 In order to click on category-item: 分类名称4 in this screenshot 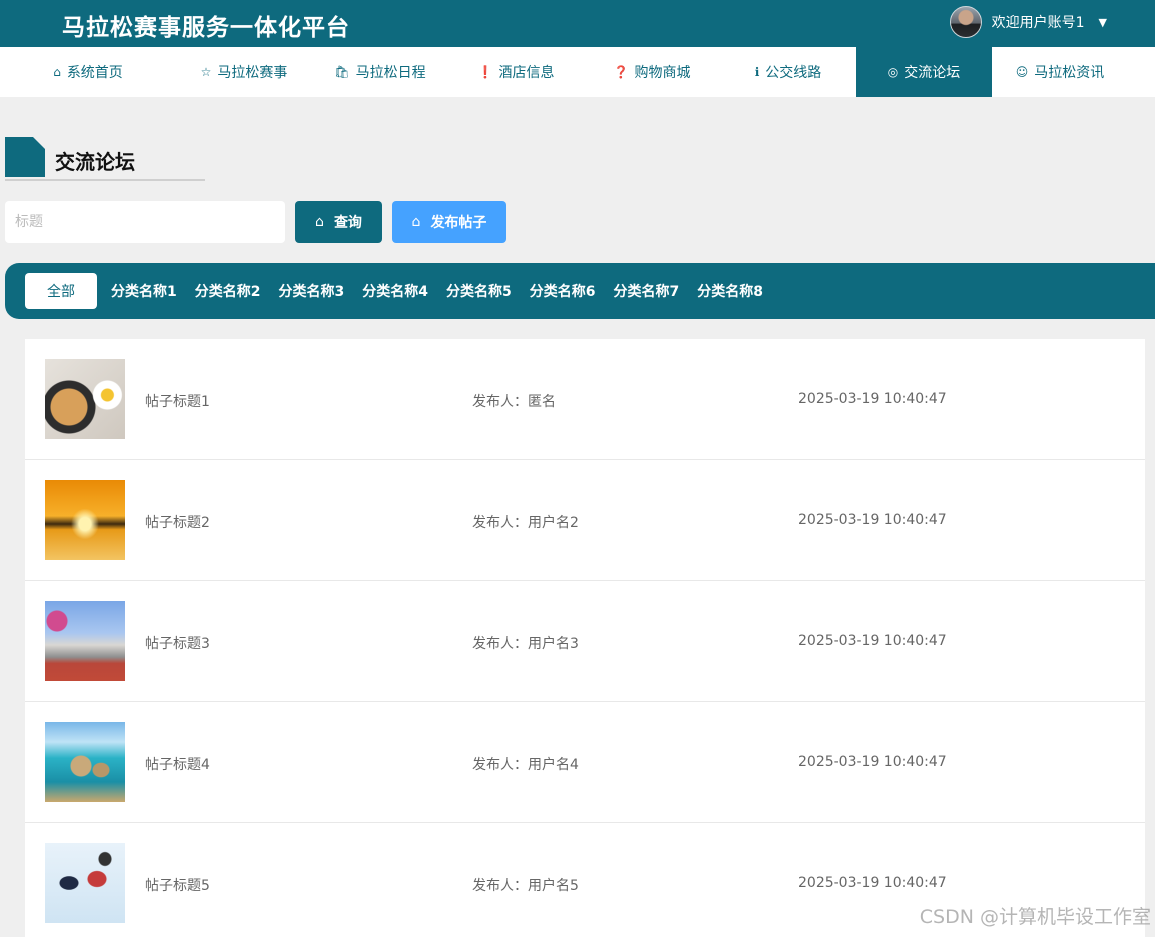, I will do `click(395, 291)`.